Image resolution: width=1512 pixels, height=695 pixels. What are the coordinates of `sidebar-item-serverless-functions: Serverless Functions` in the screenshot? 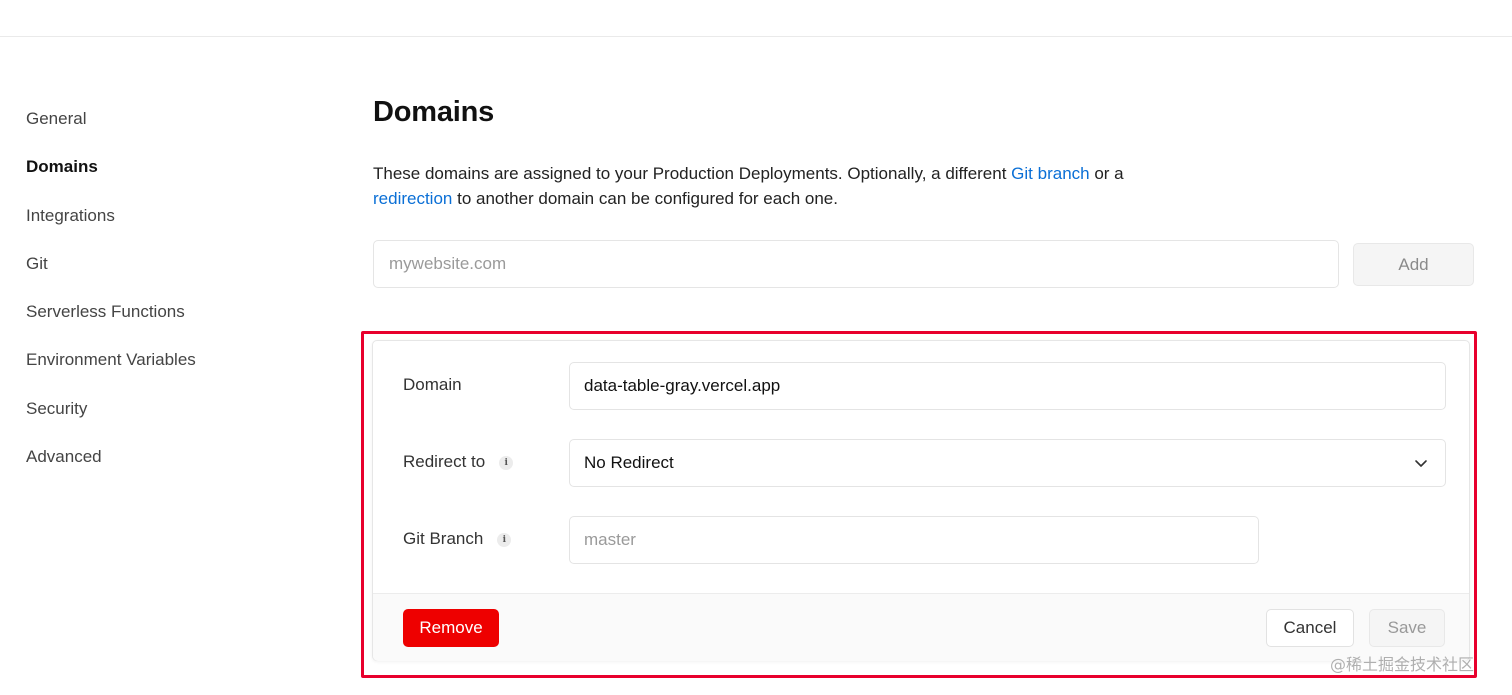 It's located at (156, 320).